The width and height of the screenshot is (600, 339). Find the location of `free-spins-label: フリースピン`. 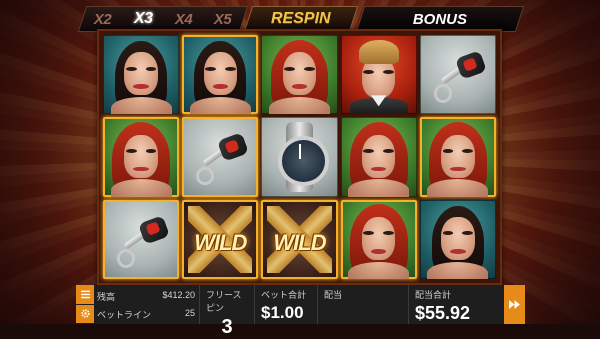

free-spins-label: フリースピン is located at coordinates (224, 301).